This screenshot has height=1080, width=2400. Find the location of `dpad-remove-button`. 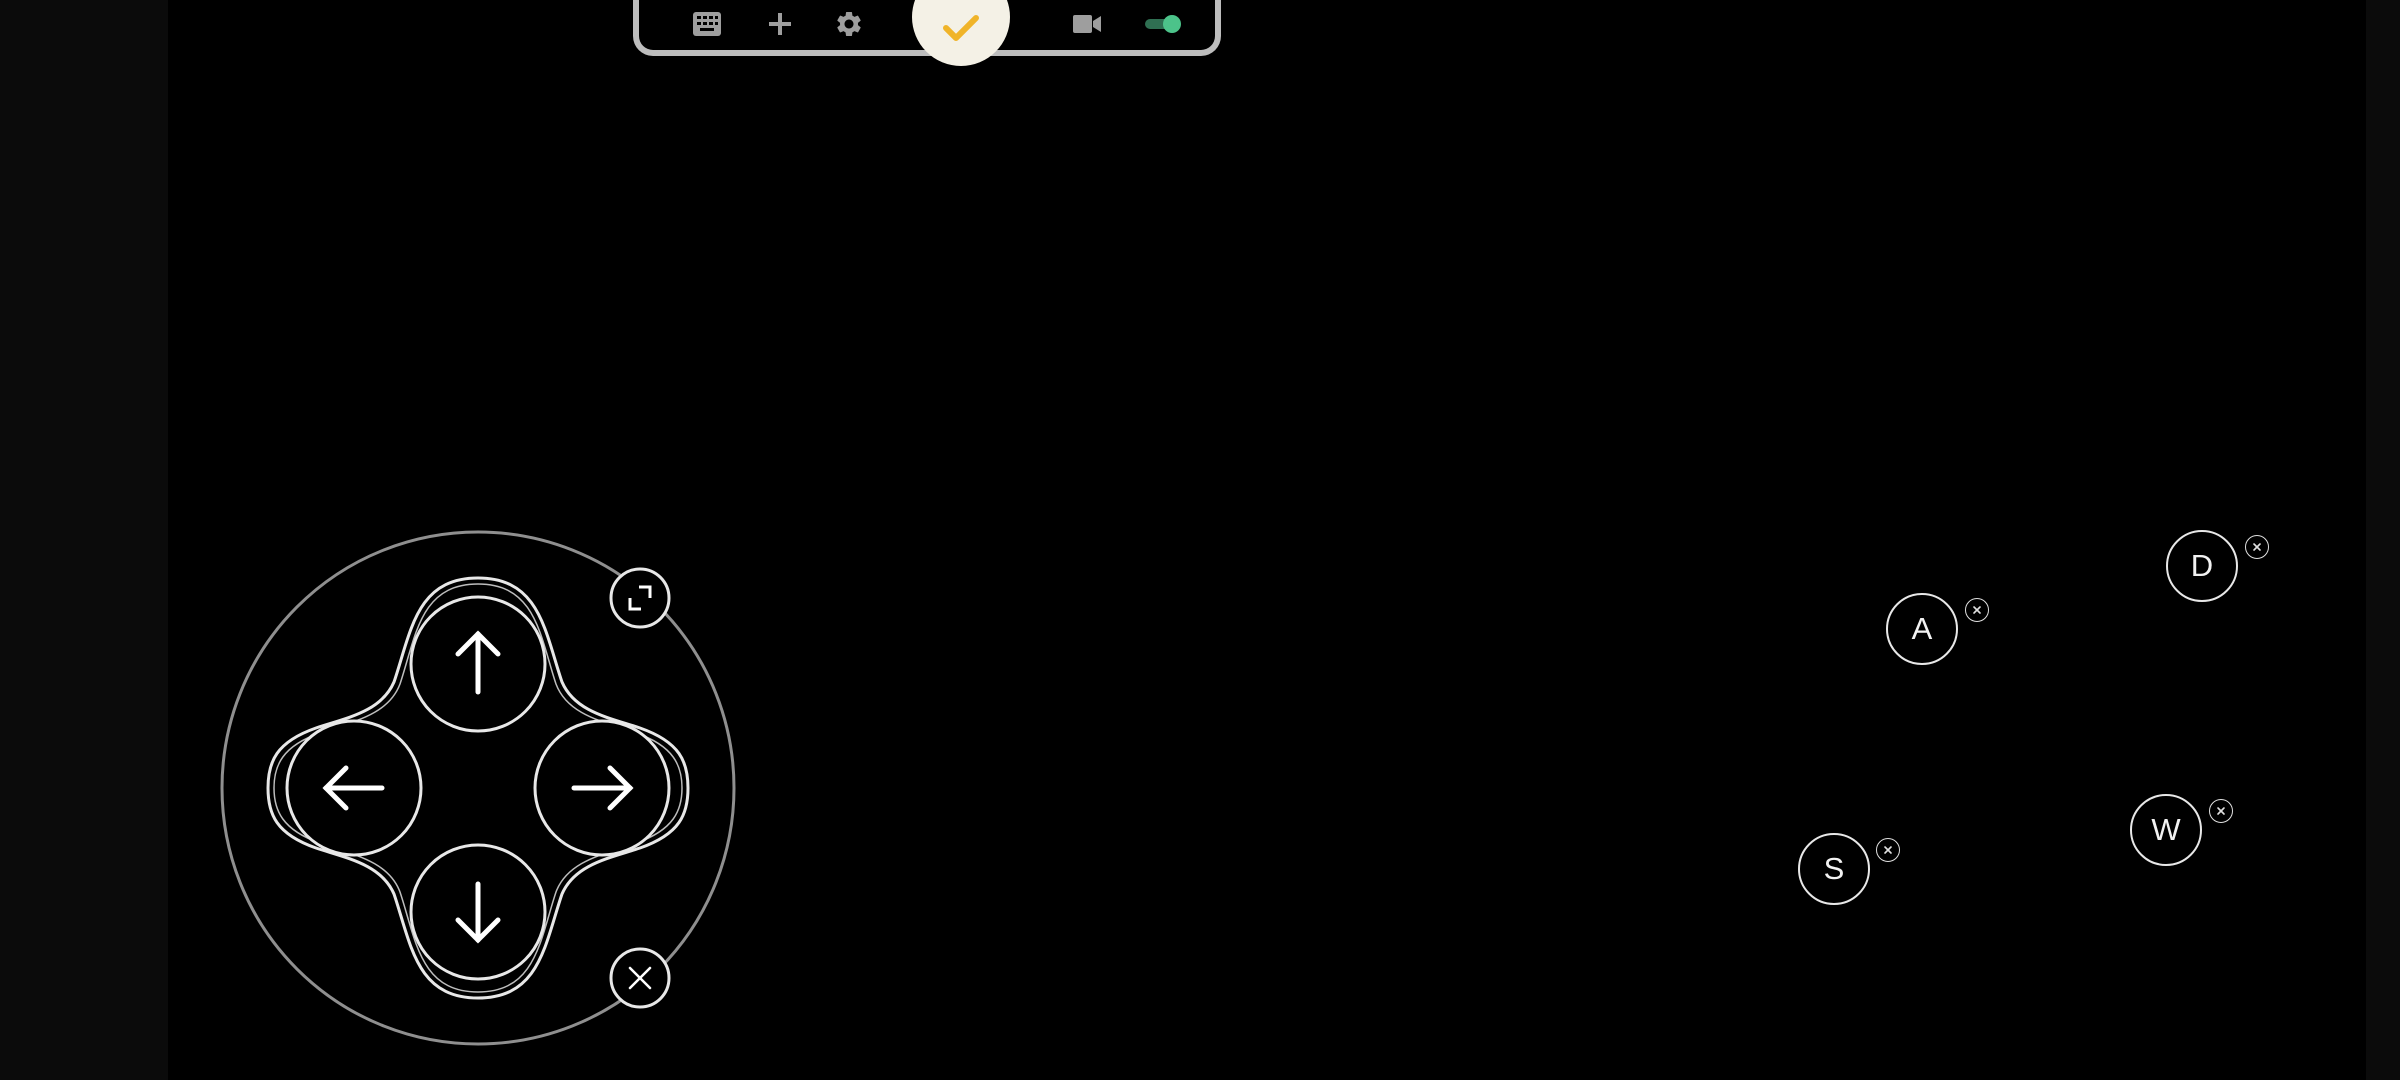

dpad-remove-button is located at coordinates (640, 978).